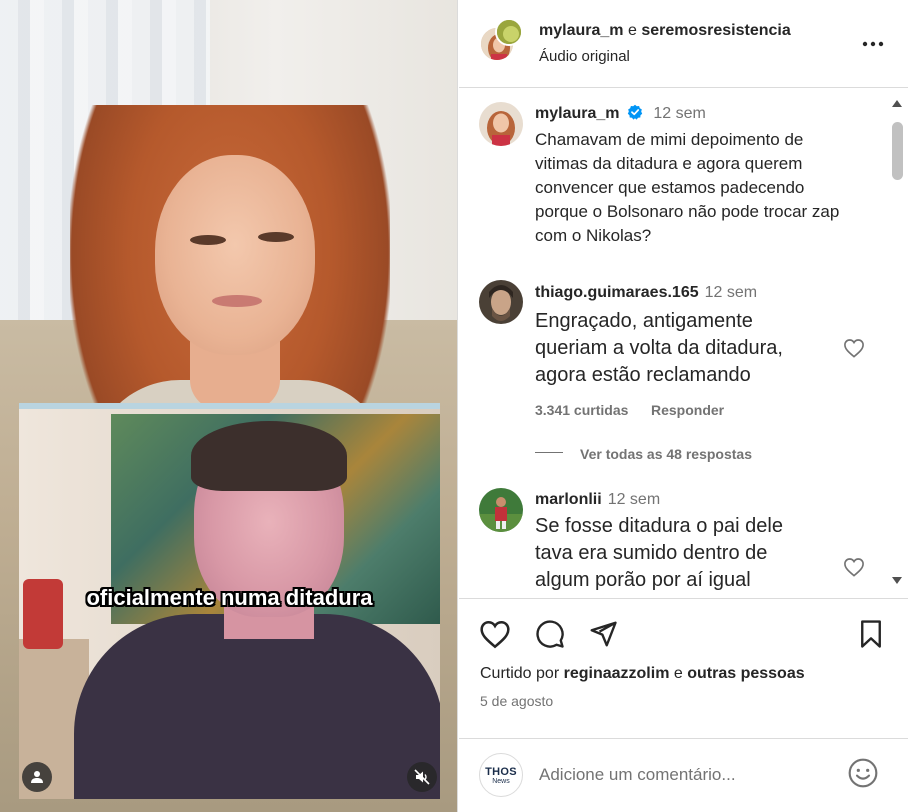 The width and height of the screenshot is (908, 812). I want to click on video-person-lips, so click(237, 301).